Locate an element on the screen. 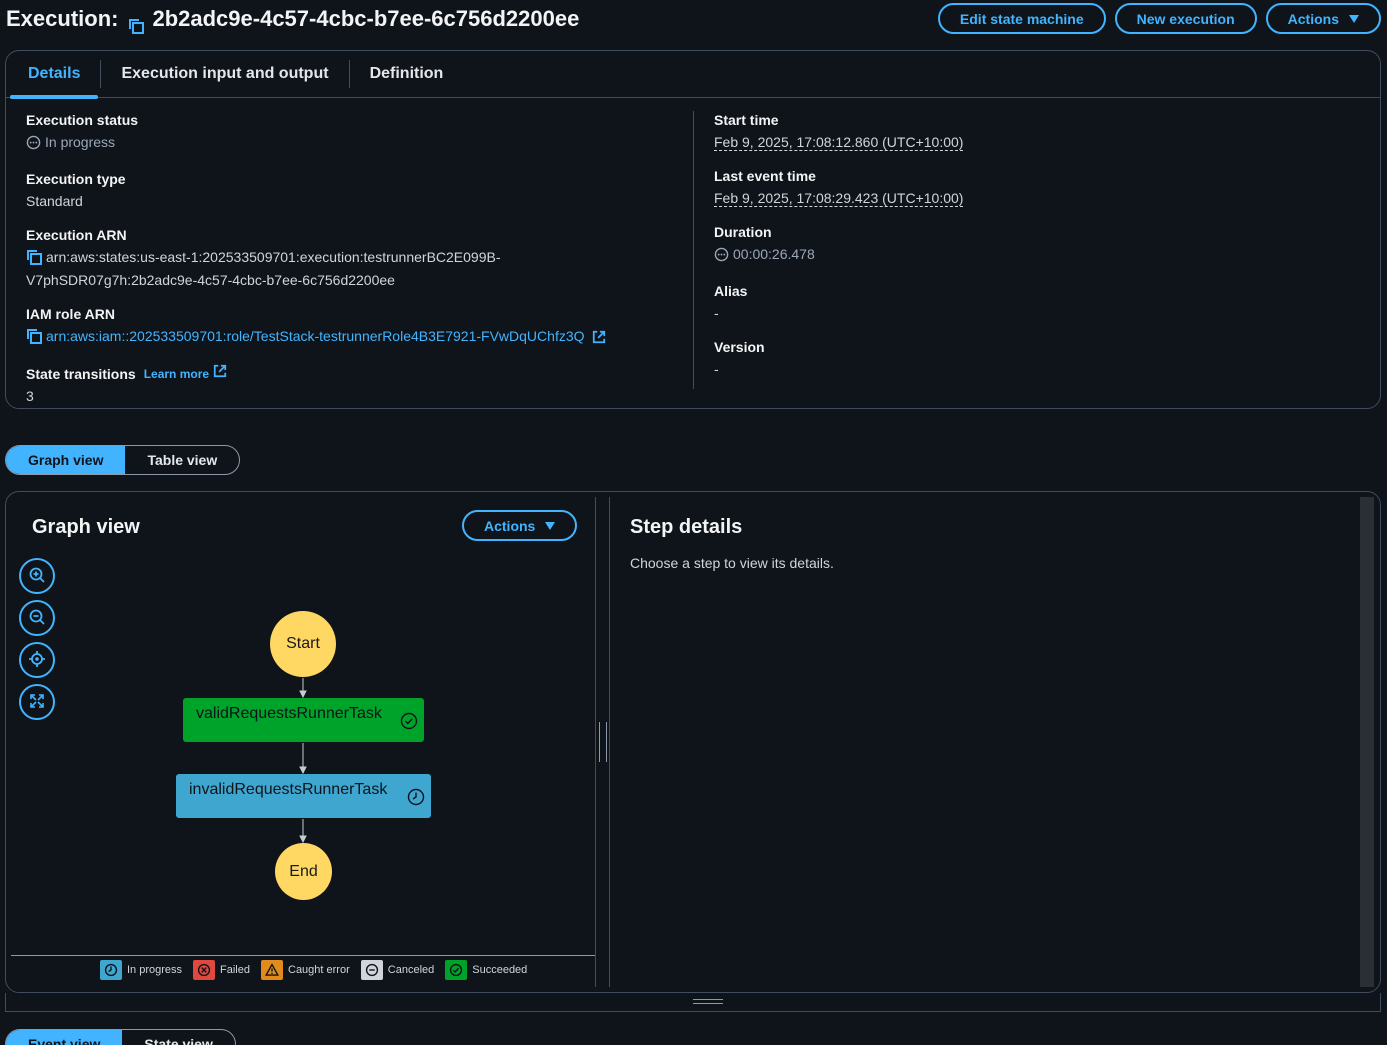 The width and height of the screenshot is (1387, 1045). legend-label: Canceled is located at coordinates (411, 970).